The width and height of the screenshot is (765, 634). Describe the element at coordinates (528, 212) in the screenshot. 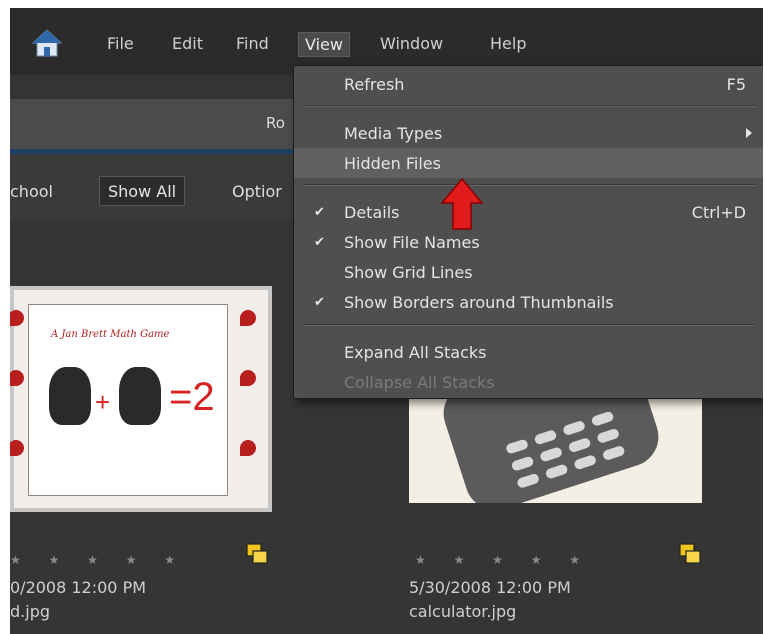

I see `menu-item-details: ✔ Details Ctrl+D` at that location.